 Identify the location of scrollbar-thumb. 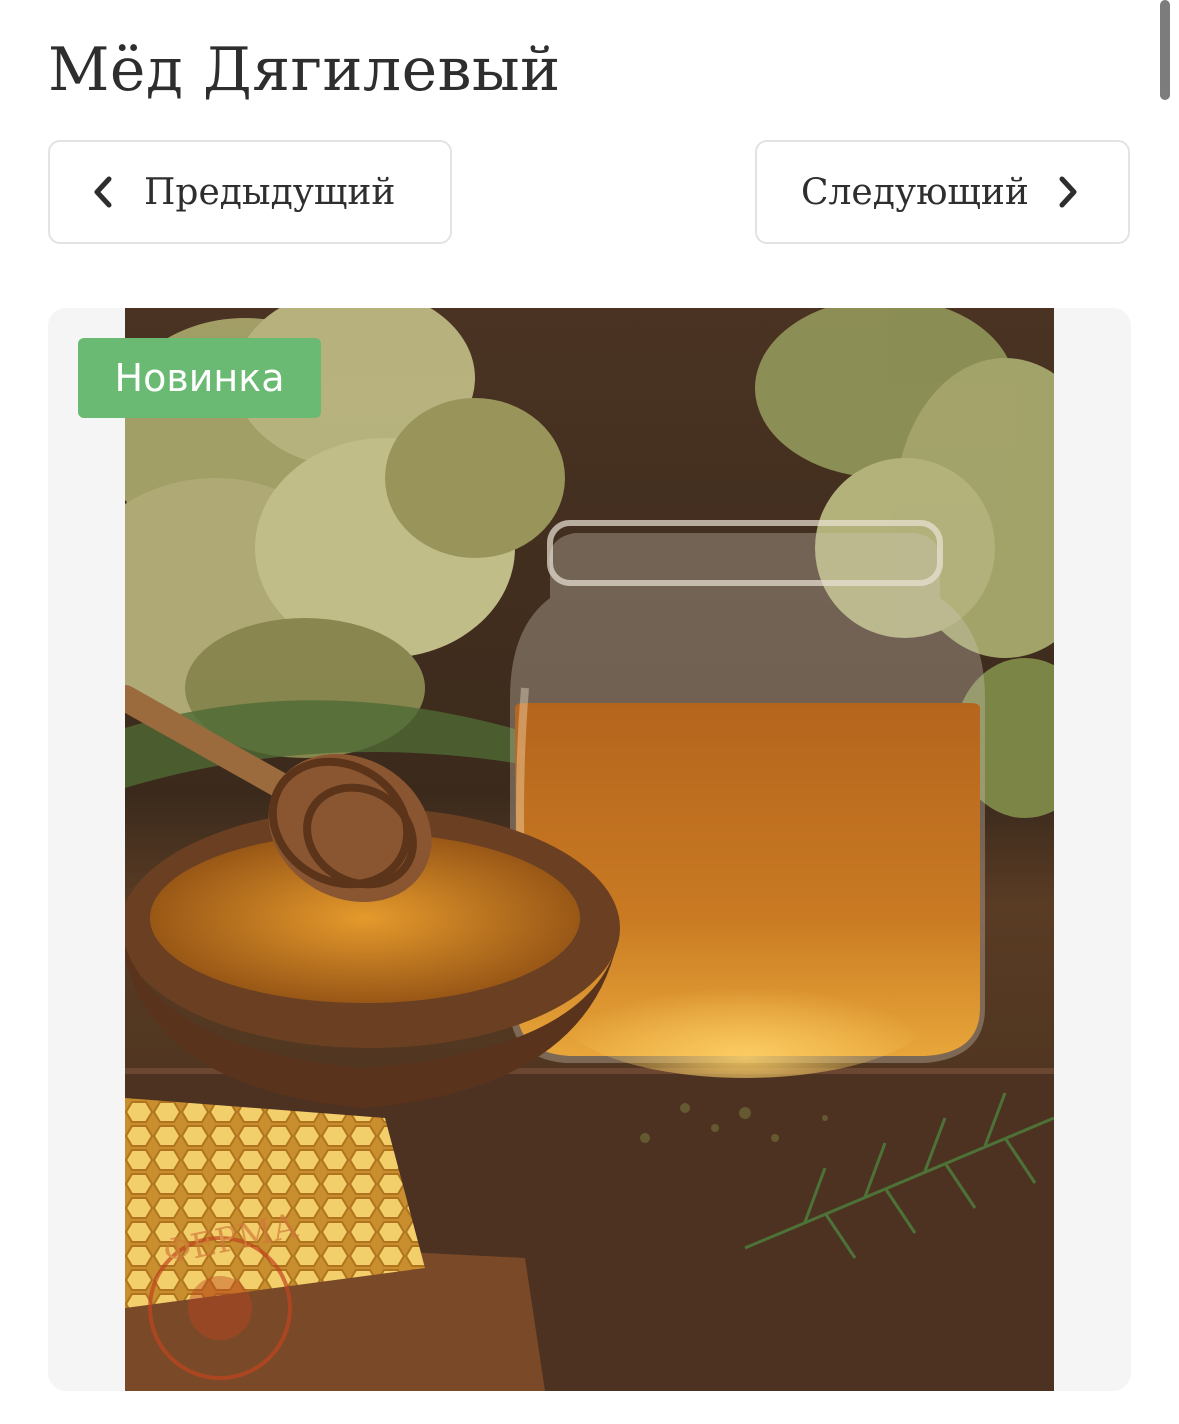
(1165, 50).